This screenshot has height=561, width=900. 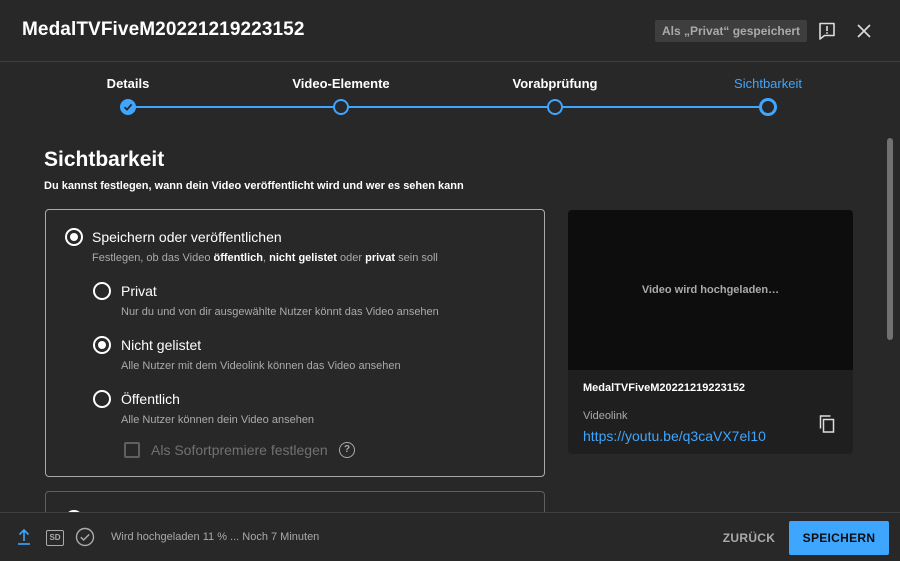 What do you see at coordinates (340, 83) in the screenshot?
I see `step-video-elements: Video-Elemente` at bounding box center [340, 83].